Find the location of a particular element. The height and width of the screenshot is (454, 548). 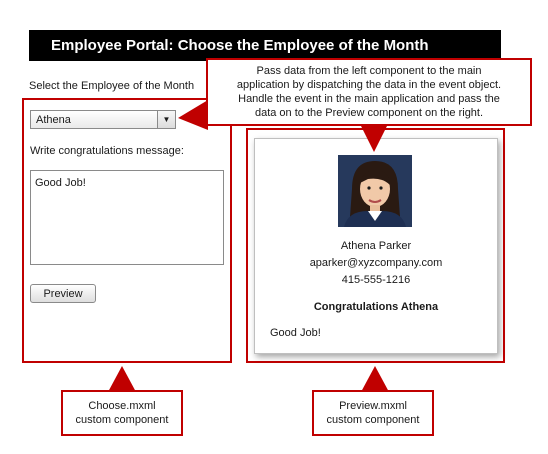

choose-label-pointer is located at coordinates (122, 379).